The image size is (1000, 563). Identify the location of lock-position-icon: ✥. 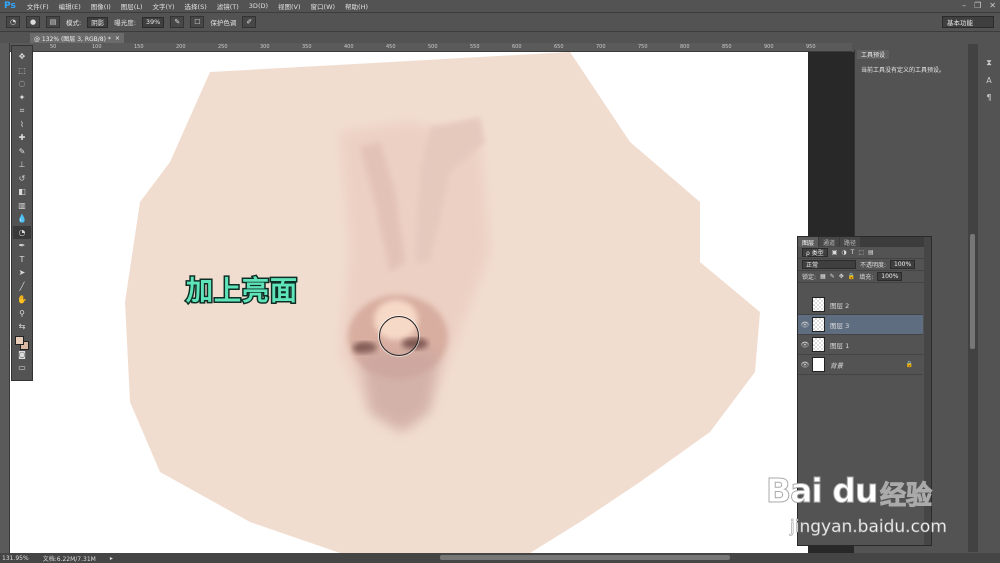
(841, 276).